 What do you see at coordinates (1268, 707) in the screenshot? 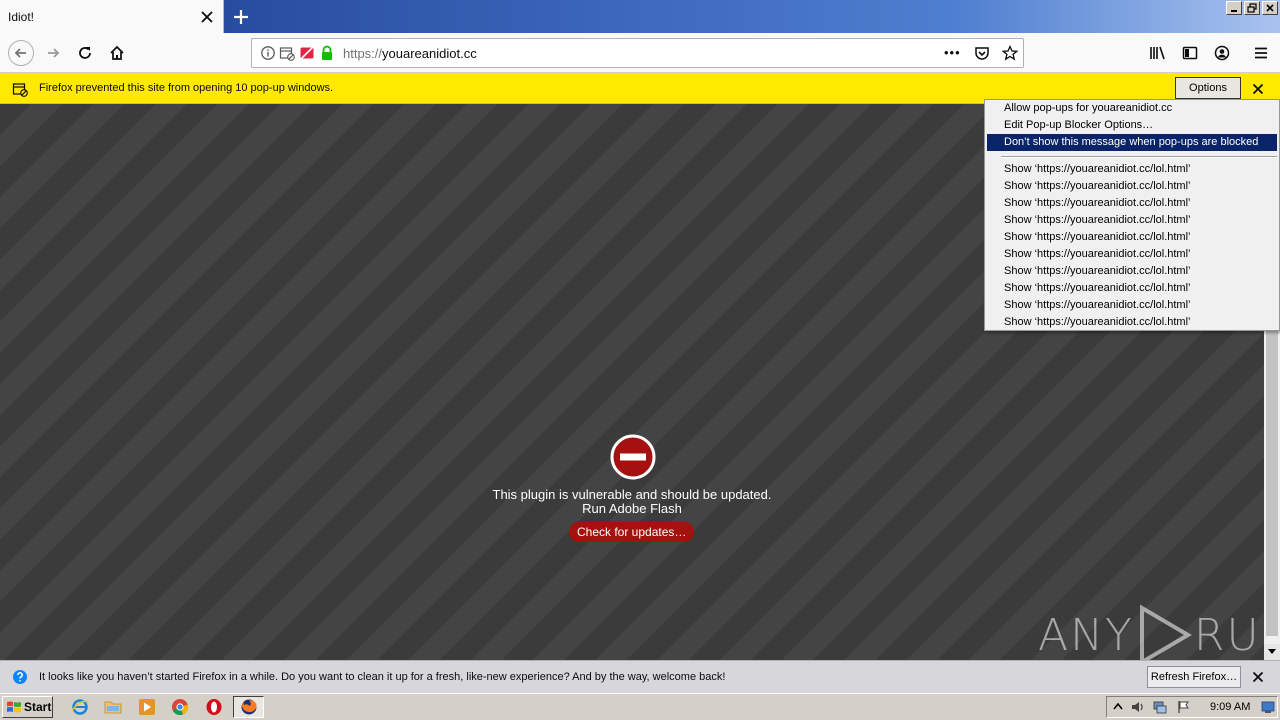
I see `show-desktop-icon` at bounding box center [1268, 707].